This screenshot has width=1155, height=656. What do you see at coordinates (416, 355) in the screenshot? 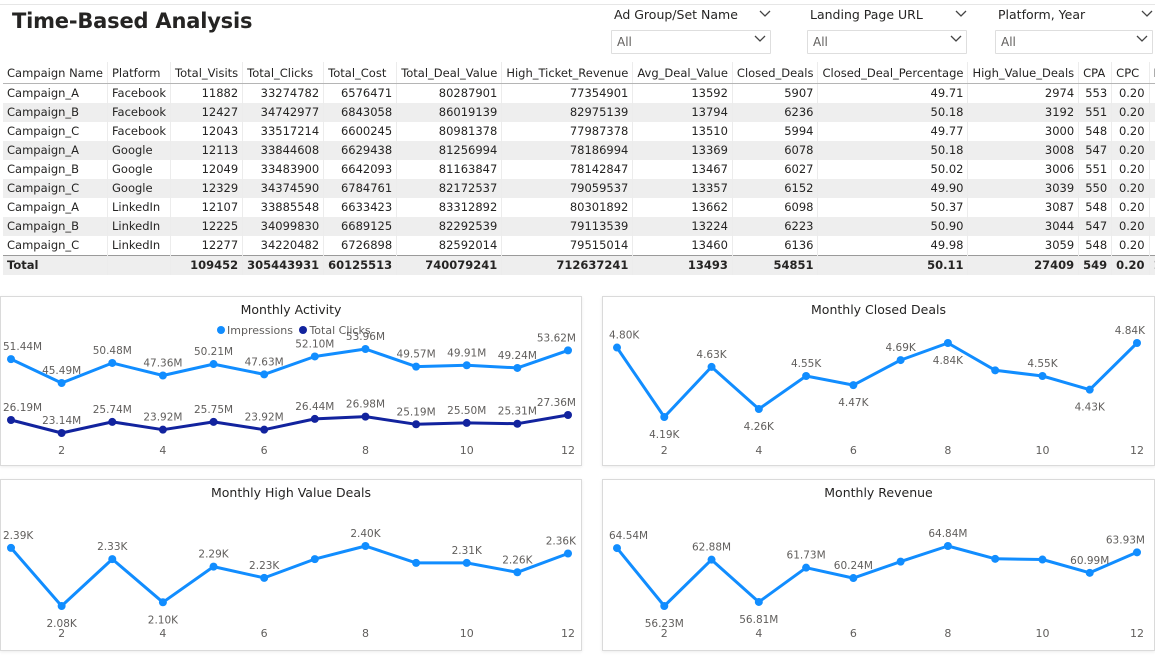
I see `data-label: 49.57M` at bounding box center [416, 355].